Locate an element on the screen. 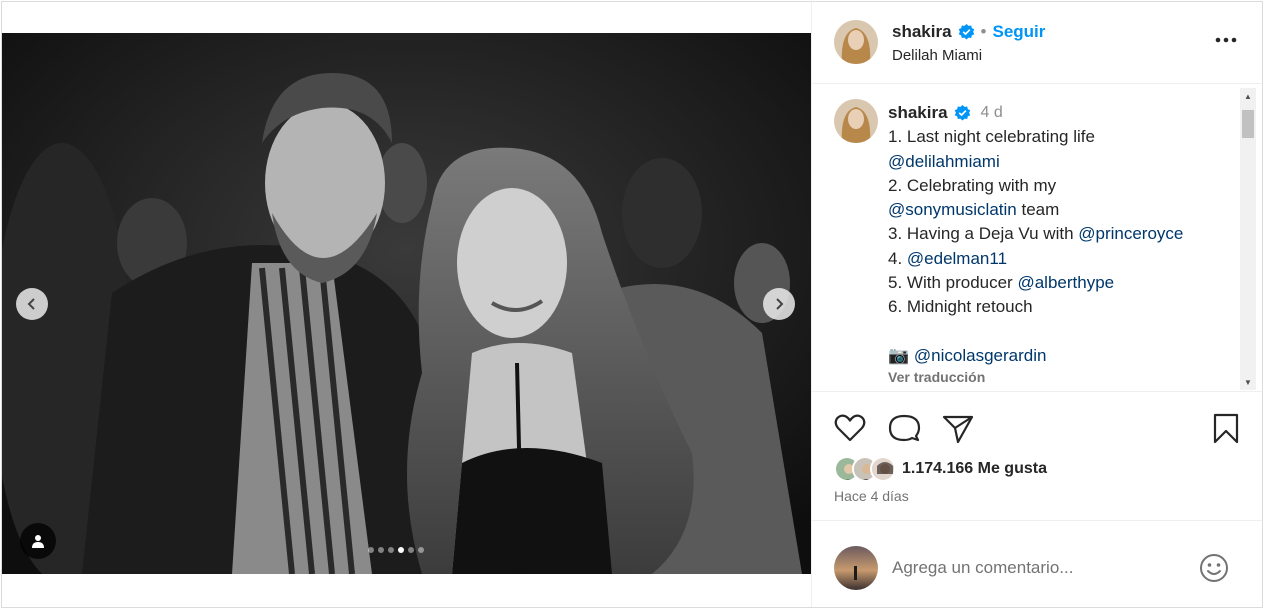  caption-line: 6. Midnight retouch is located at coordinates (1058, 307).